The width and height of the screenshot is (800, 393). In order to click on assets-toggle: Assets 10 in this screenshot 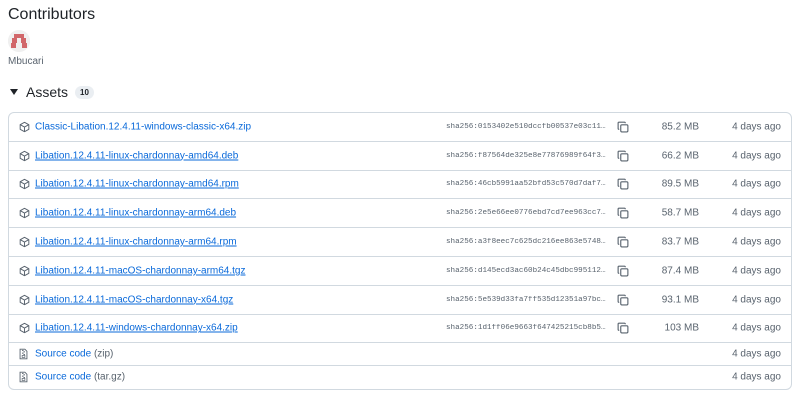, I will do `click(51, 92)`.